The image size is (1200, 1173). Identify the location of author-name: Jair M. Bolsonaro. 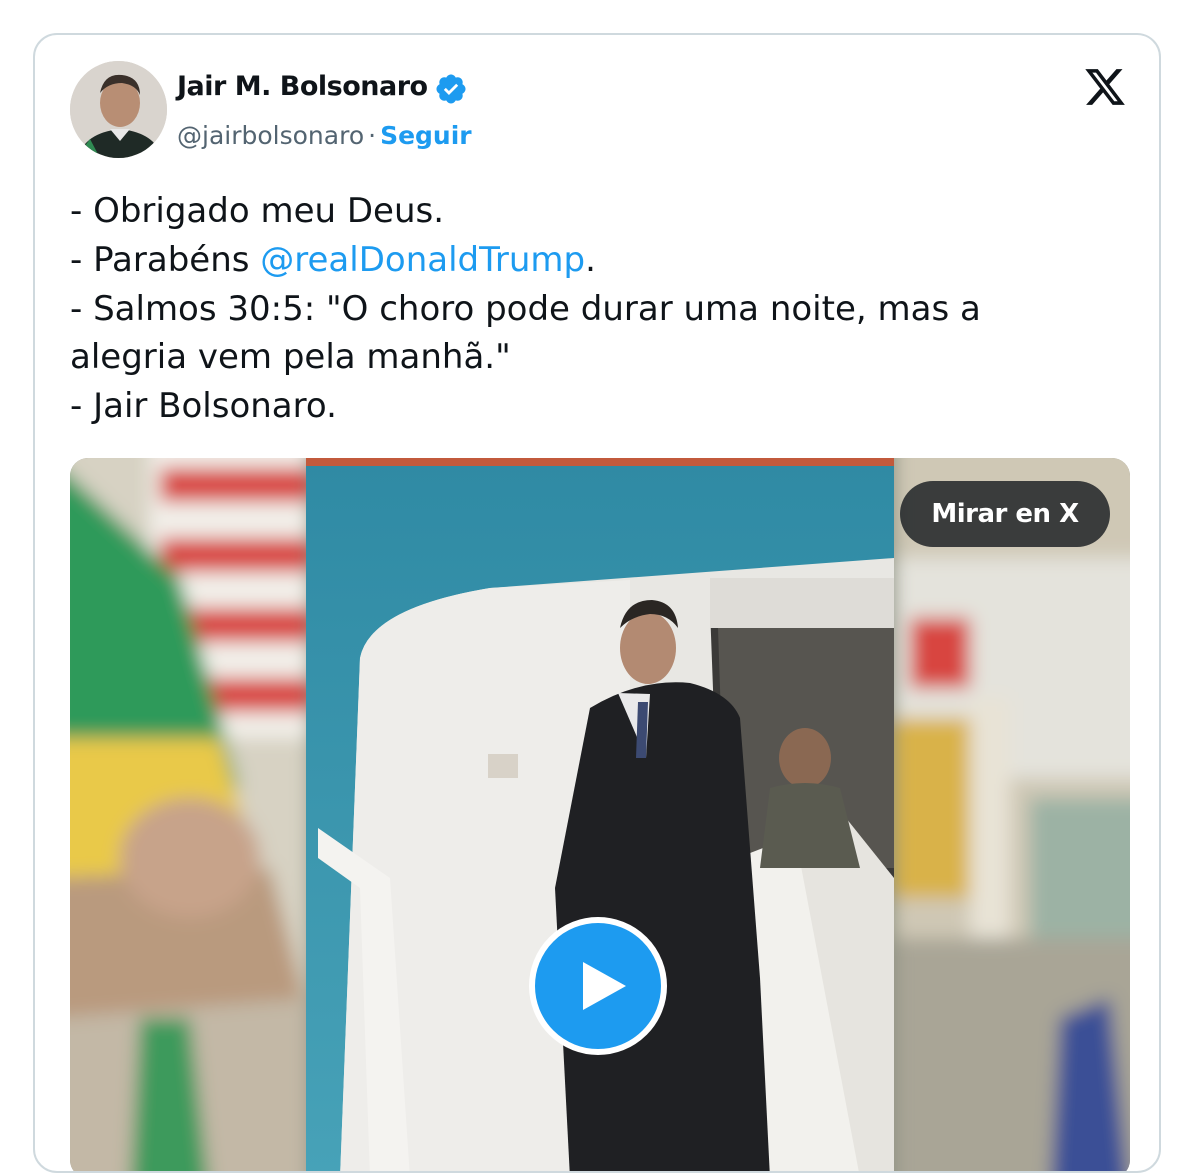
(302, 86).